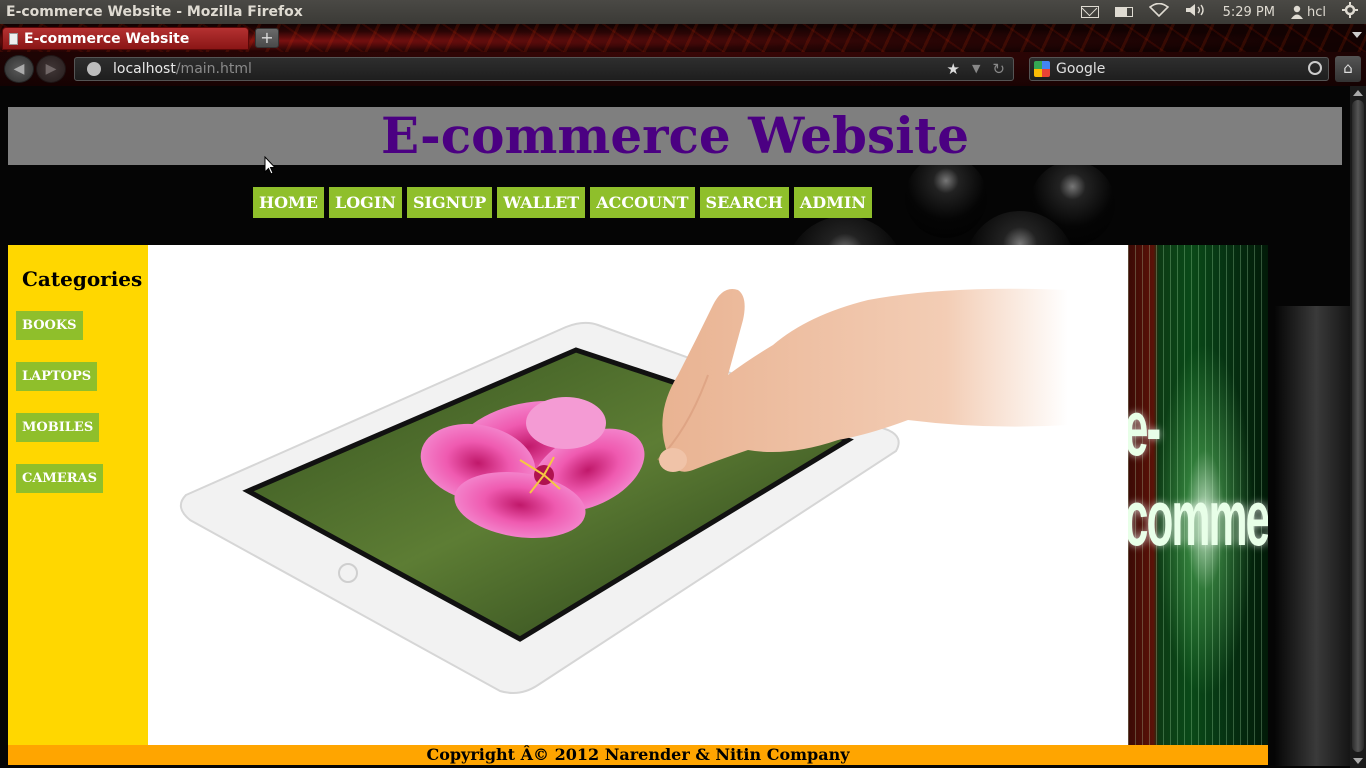  Describe the element at coordinates (51, 69) in the screenshot. I see `forward-button: ▶` at that location.